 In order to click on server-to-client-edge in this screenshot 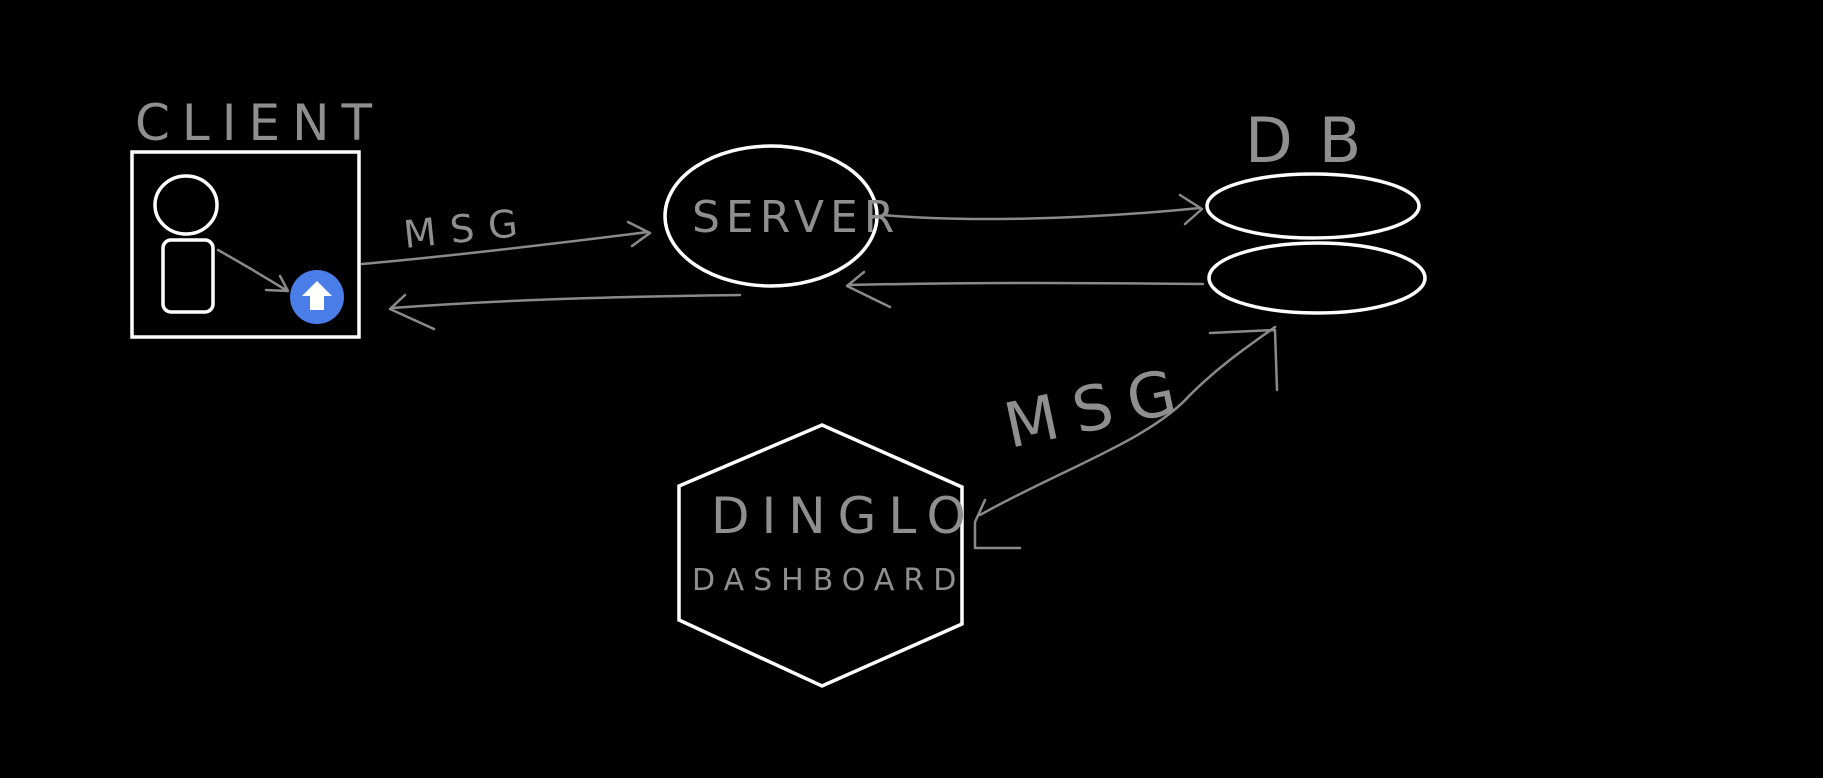, I will do `click(565, 312)`.